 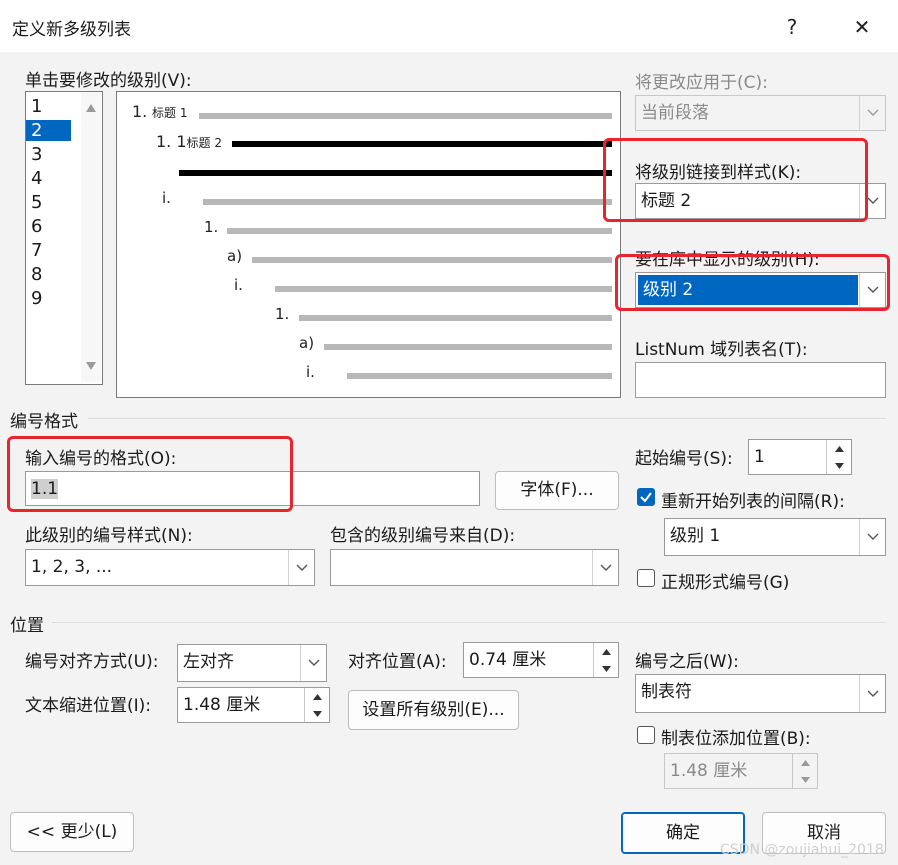 I want to click on level-item-7: 7, so click(x=36, y=250).